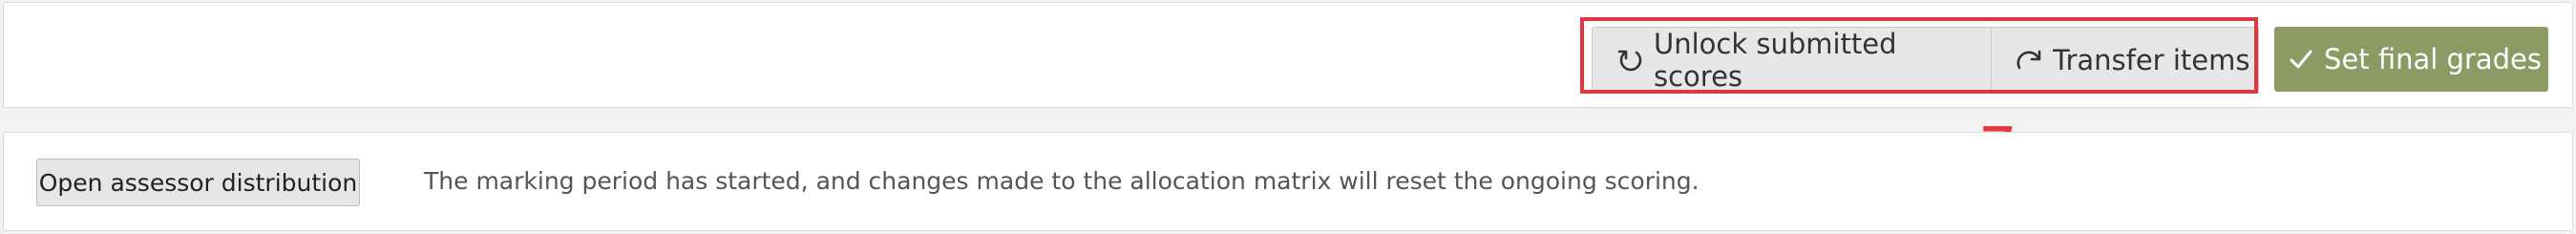 This screenshot has height=234, width=2576. I want to click on transfer-button-label: Transfer items, so click(2151, 60).